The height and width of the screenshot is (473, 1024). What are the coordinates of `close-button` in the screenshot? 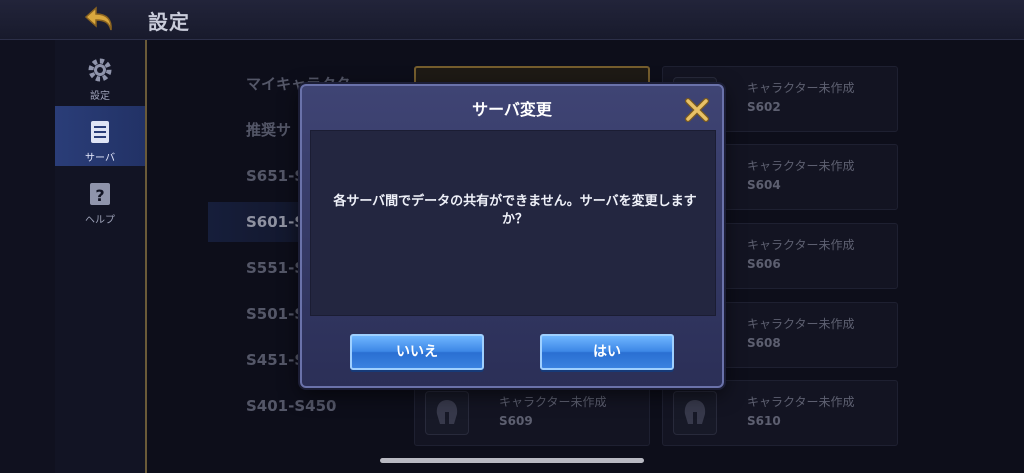 It's located at (697, 110).